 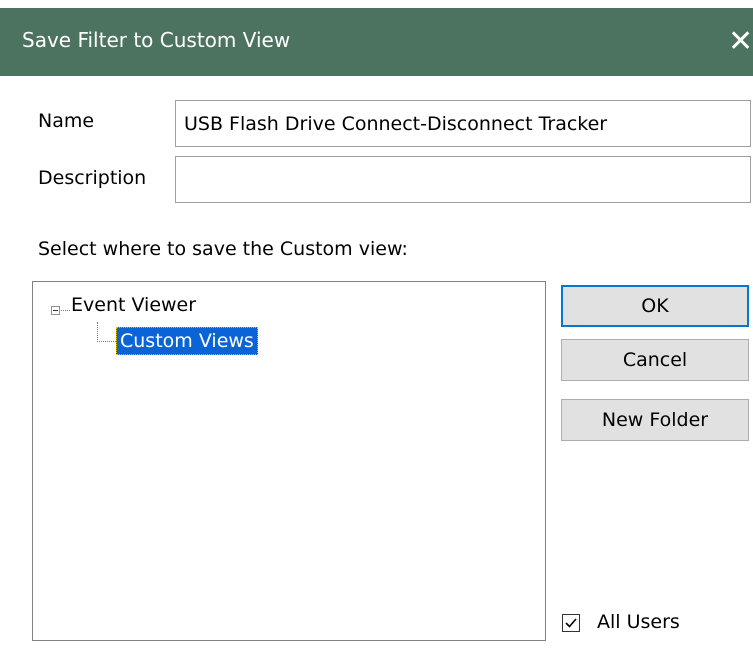 I want to click on checkmark-icon, so click(x=571, y=623).